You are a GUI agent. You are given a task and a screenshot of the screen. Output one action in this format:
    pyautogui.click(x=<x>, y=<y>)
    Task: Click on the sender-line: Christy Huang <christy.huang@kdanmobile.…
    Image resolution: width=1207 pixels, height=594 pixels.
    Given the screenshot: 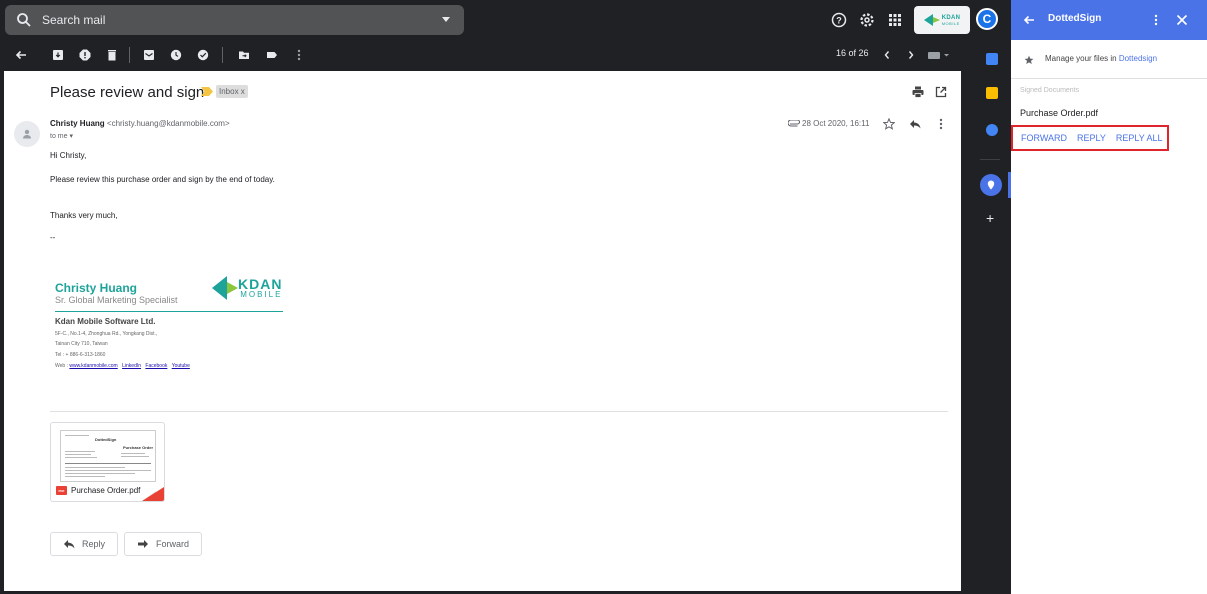 What is the action you would take?
    pyautogui.click(x=140, y=123)
    